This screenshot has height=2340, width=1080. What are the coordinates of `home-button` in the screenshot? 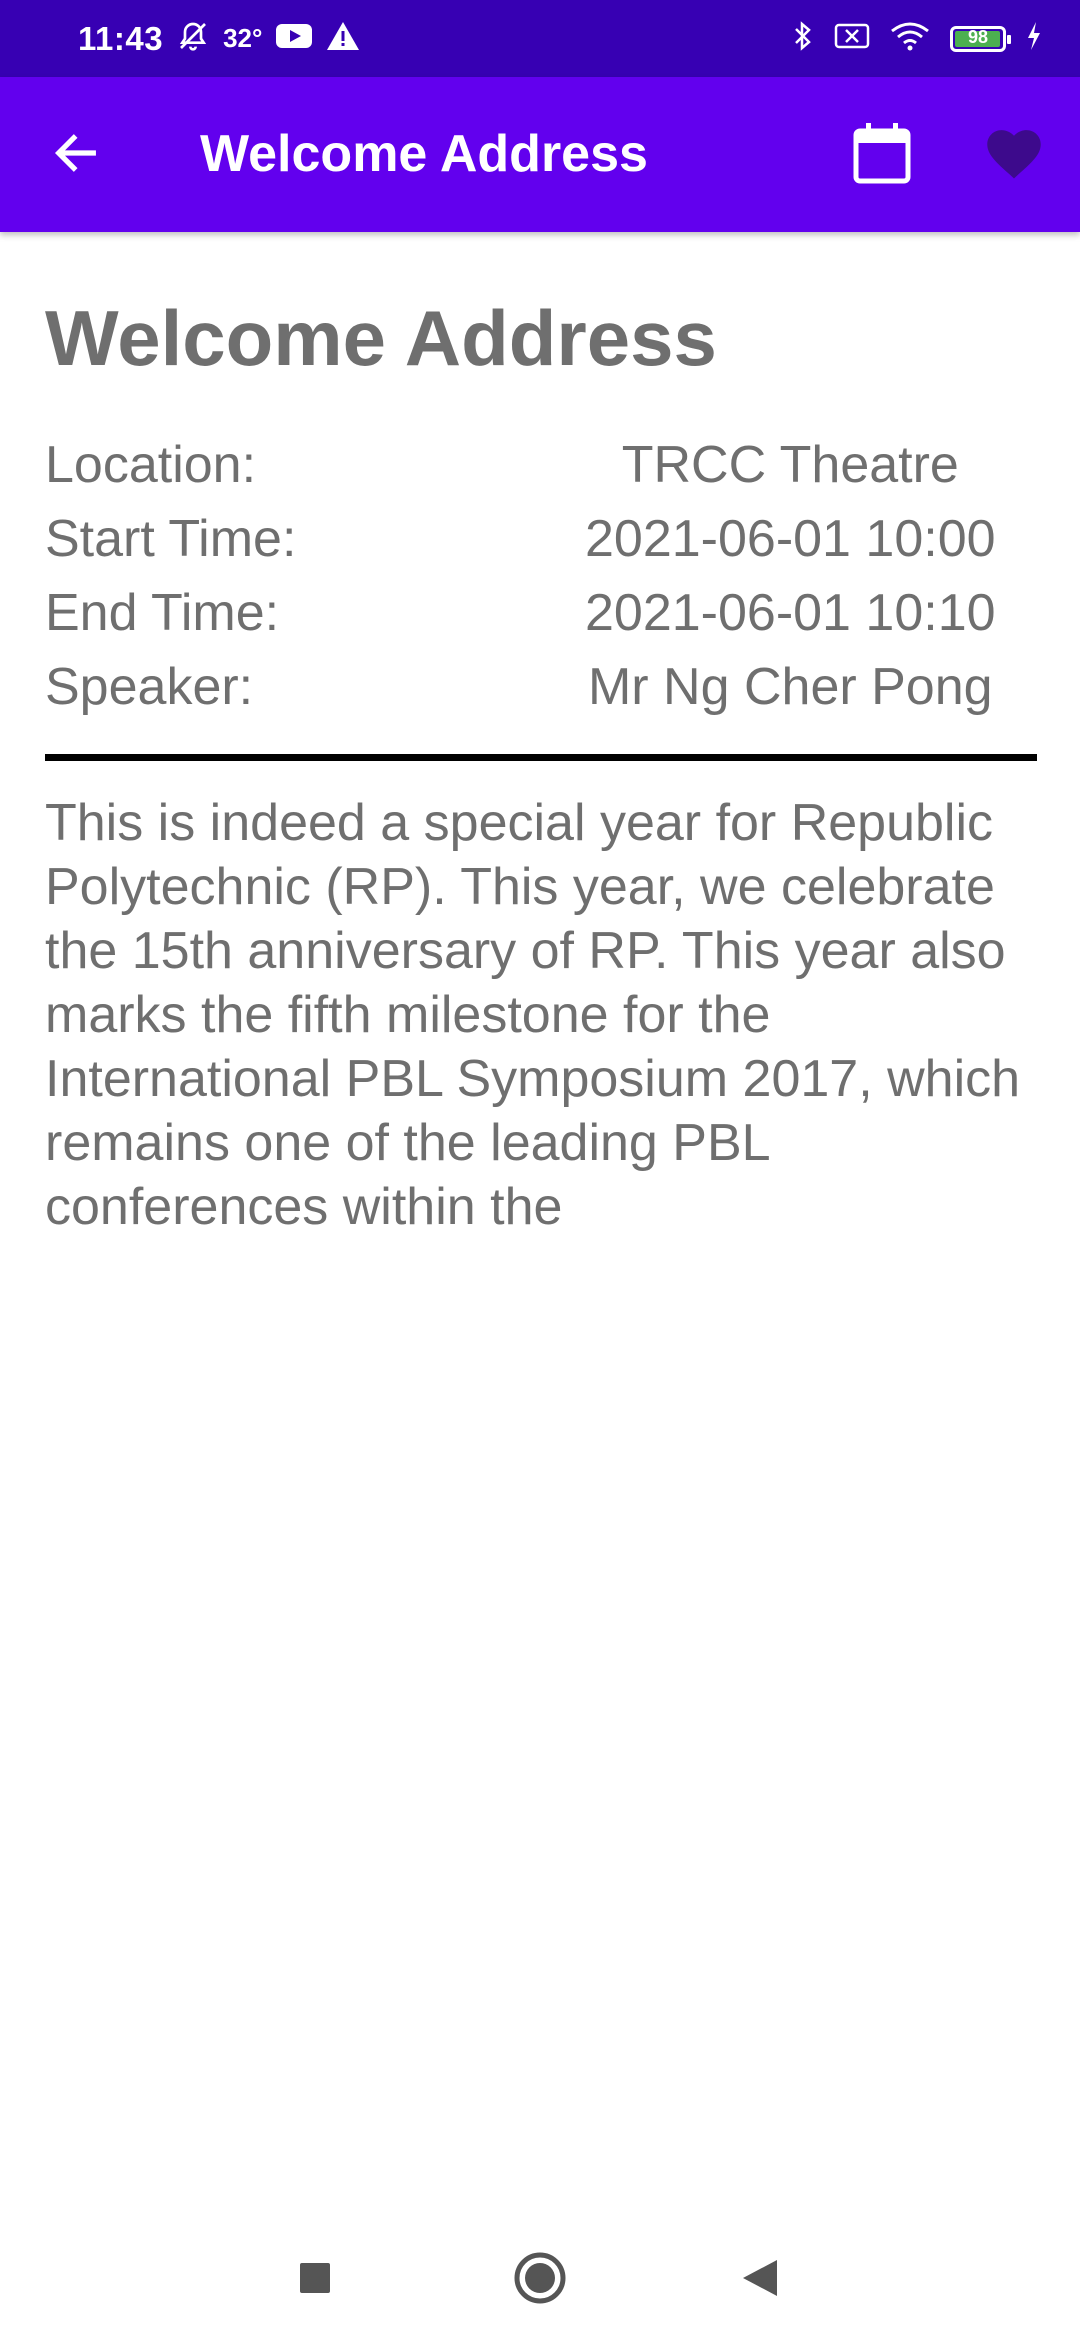 It's located at (540, 2280).